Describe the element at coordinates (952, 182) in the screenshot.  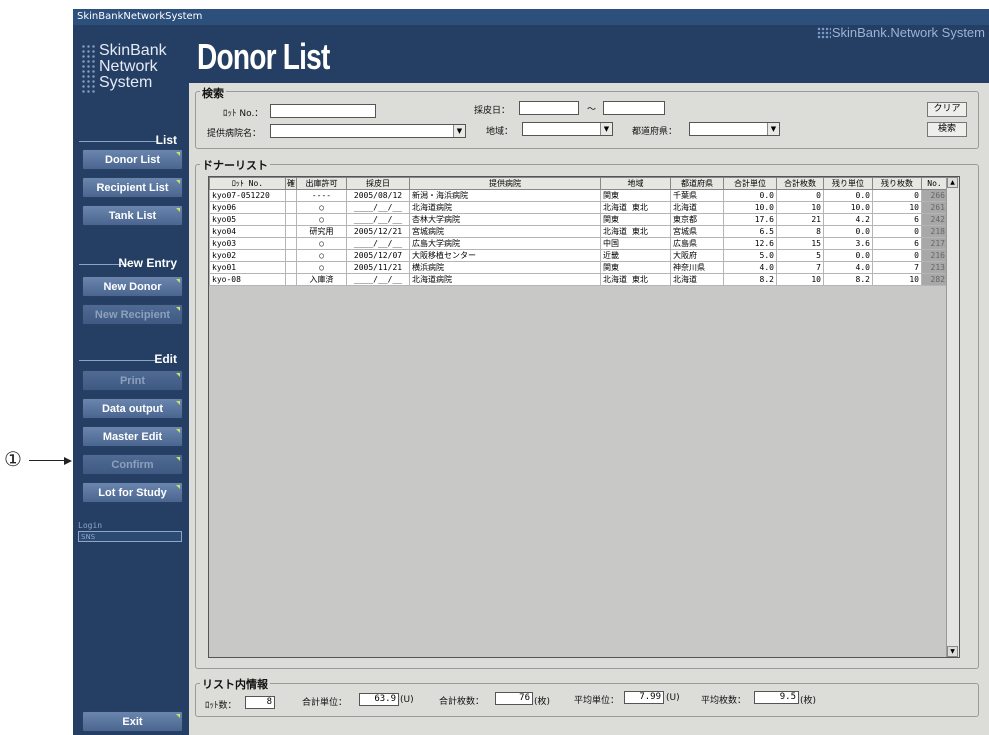
I see `scroll-up-icon: ▲` at that location.